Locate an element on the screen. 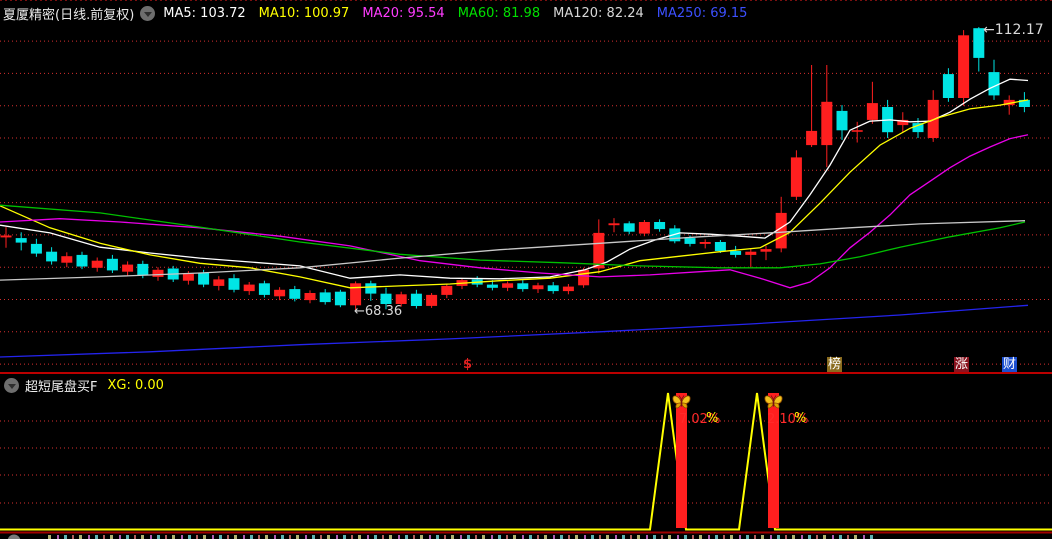  clipped-panel-strip is located at coordinates (463, 537).